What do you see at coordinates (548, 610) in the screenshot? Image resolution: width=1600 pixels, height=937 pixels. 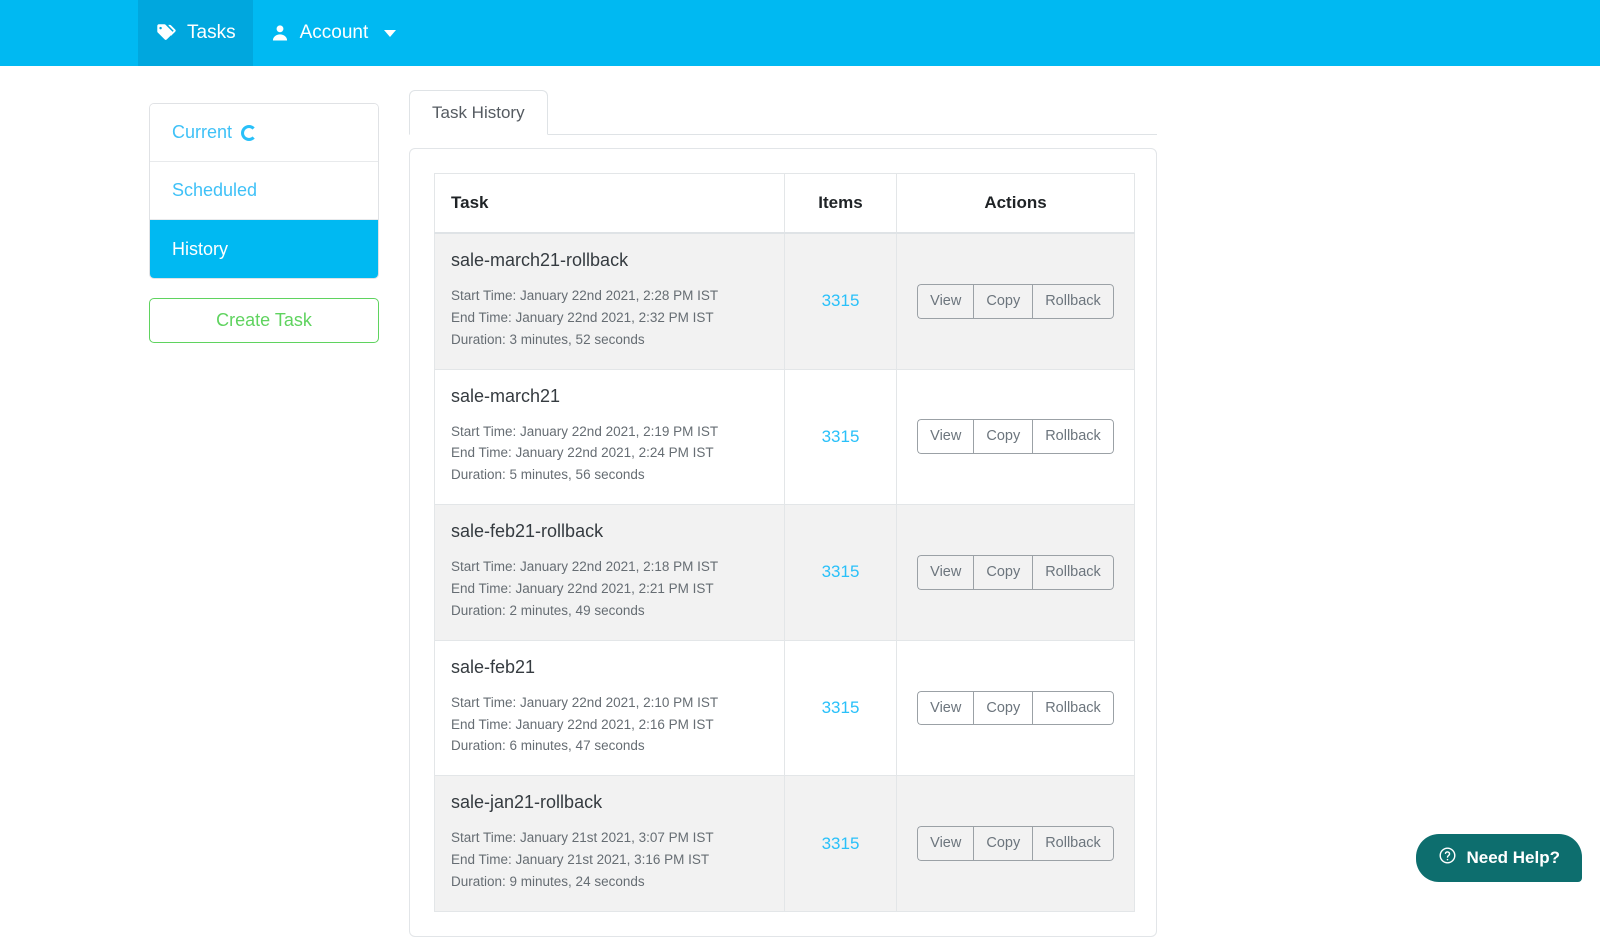 I see `task-duration: Duration: 2 minutes, 49 seconds` at bounding box center [548, 610].